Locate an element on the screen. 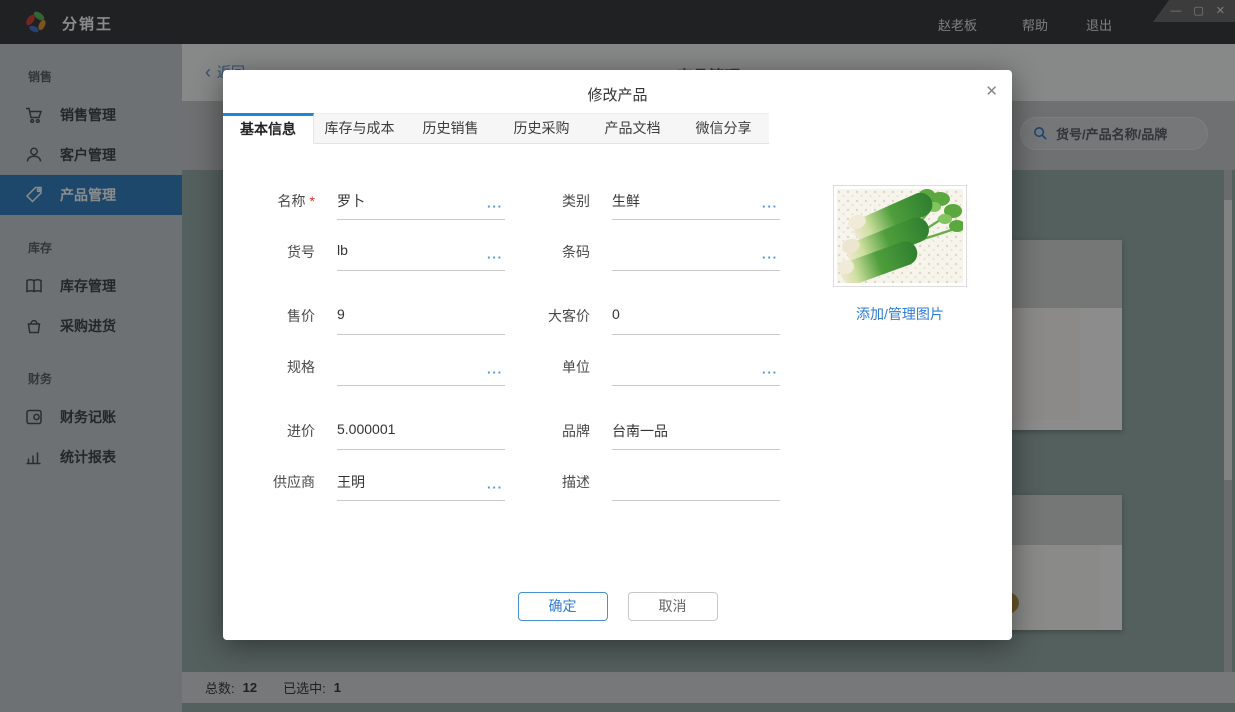 This screenshot has width=1235, height=712. spec-field: ··· is located at coordinates (421, 371).